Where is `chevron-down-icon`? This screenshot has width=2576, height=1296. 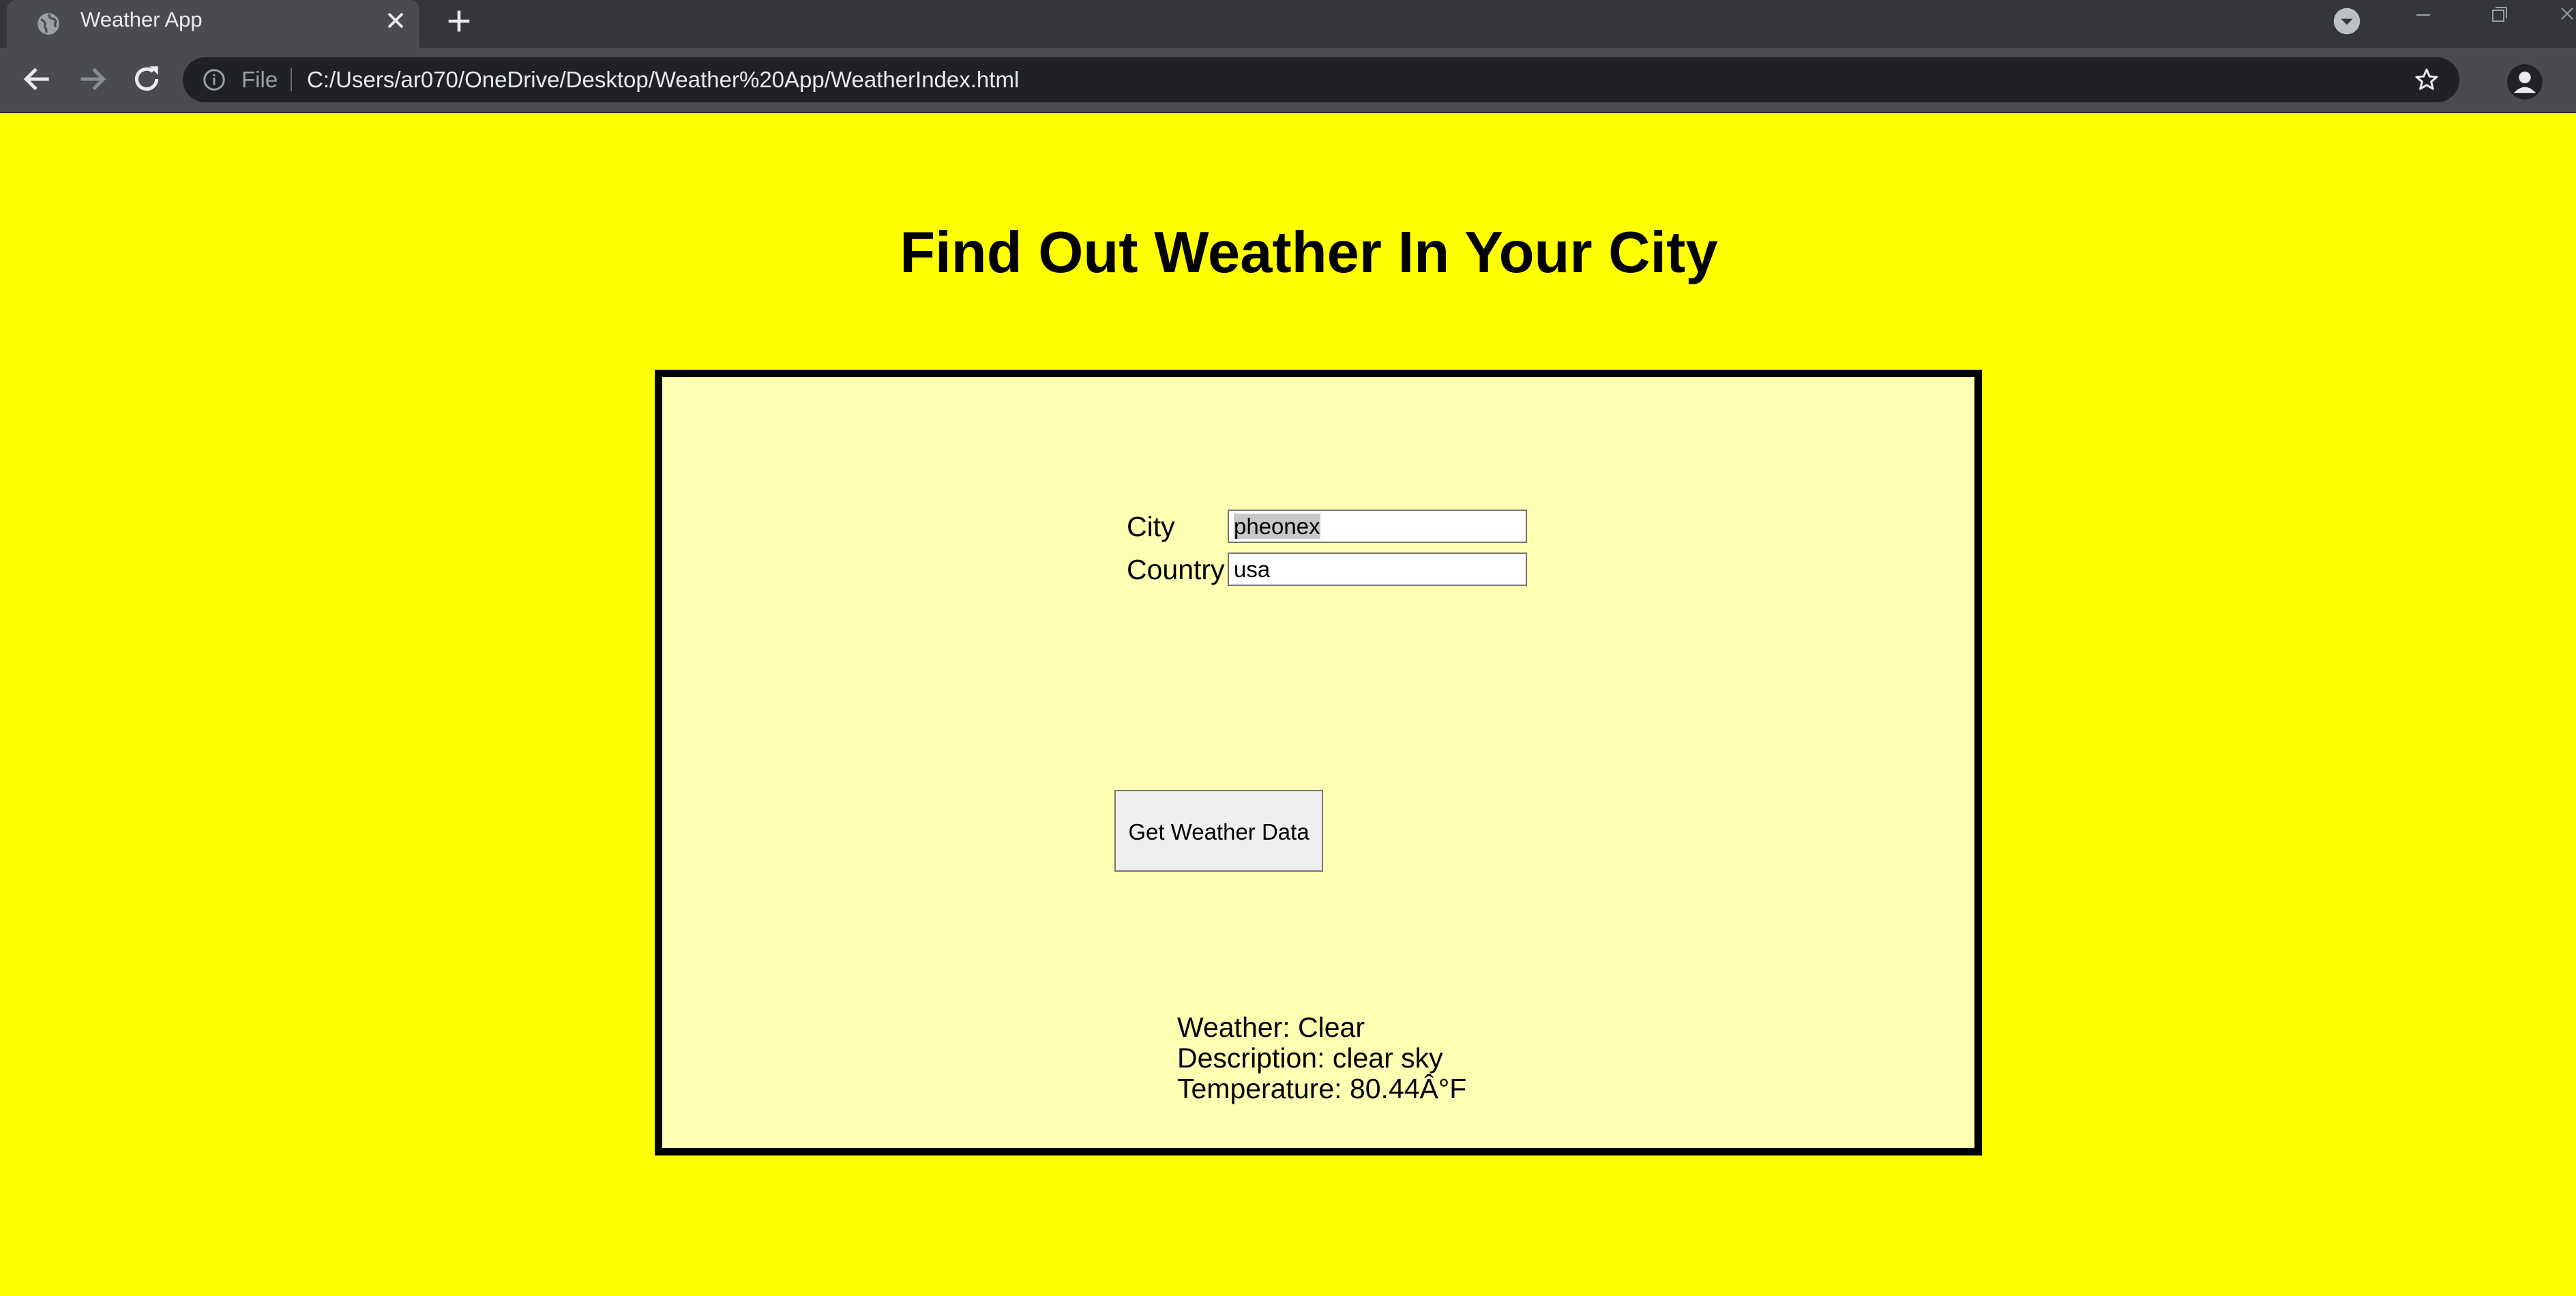 chevron-down-icon is located at coordinates (2347, 21).